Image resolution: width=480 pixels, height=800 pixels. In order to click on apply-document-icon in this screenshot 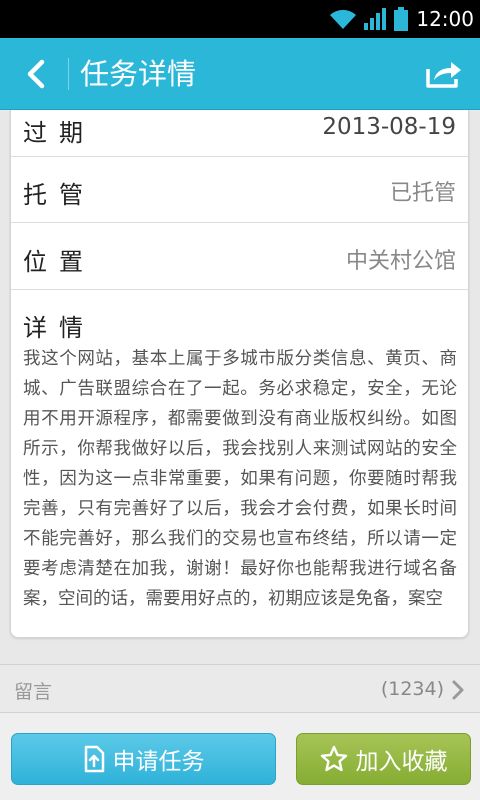, I will do `click(94, 759)`.